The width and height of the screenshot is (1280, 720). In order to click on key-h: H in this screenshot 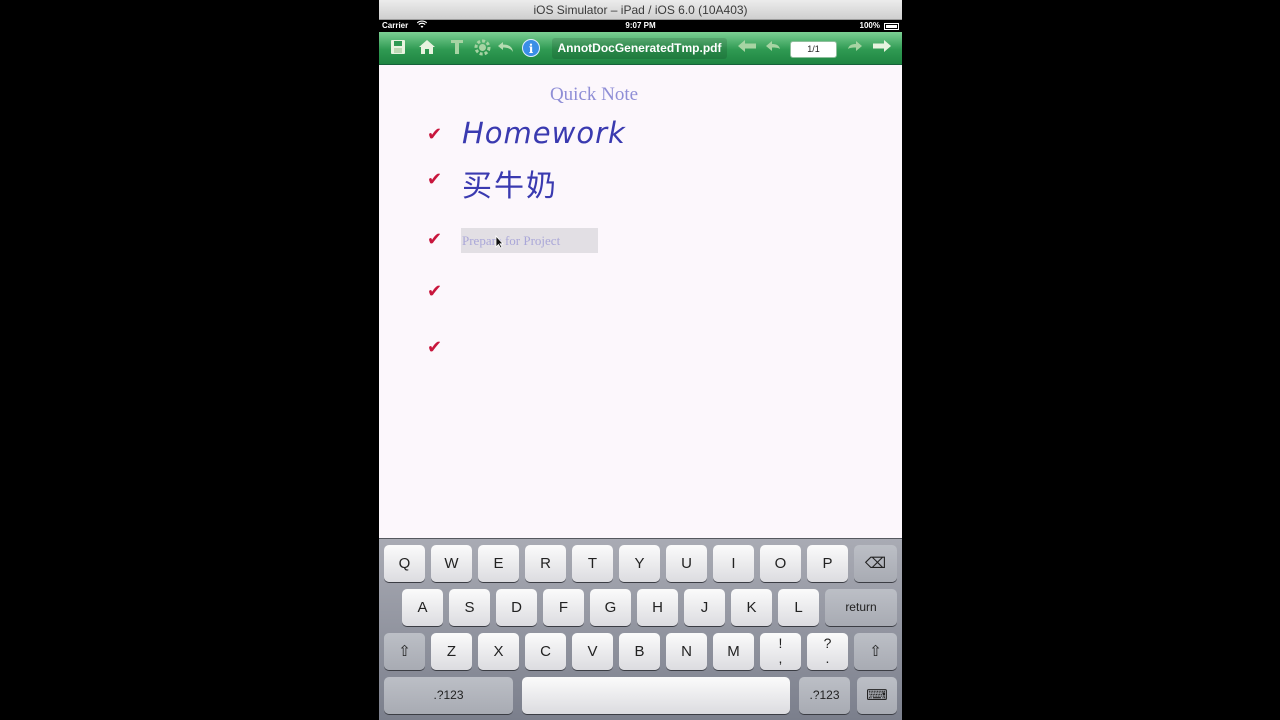, I will do `click(657, 607)`.